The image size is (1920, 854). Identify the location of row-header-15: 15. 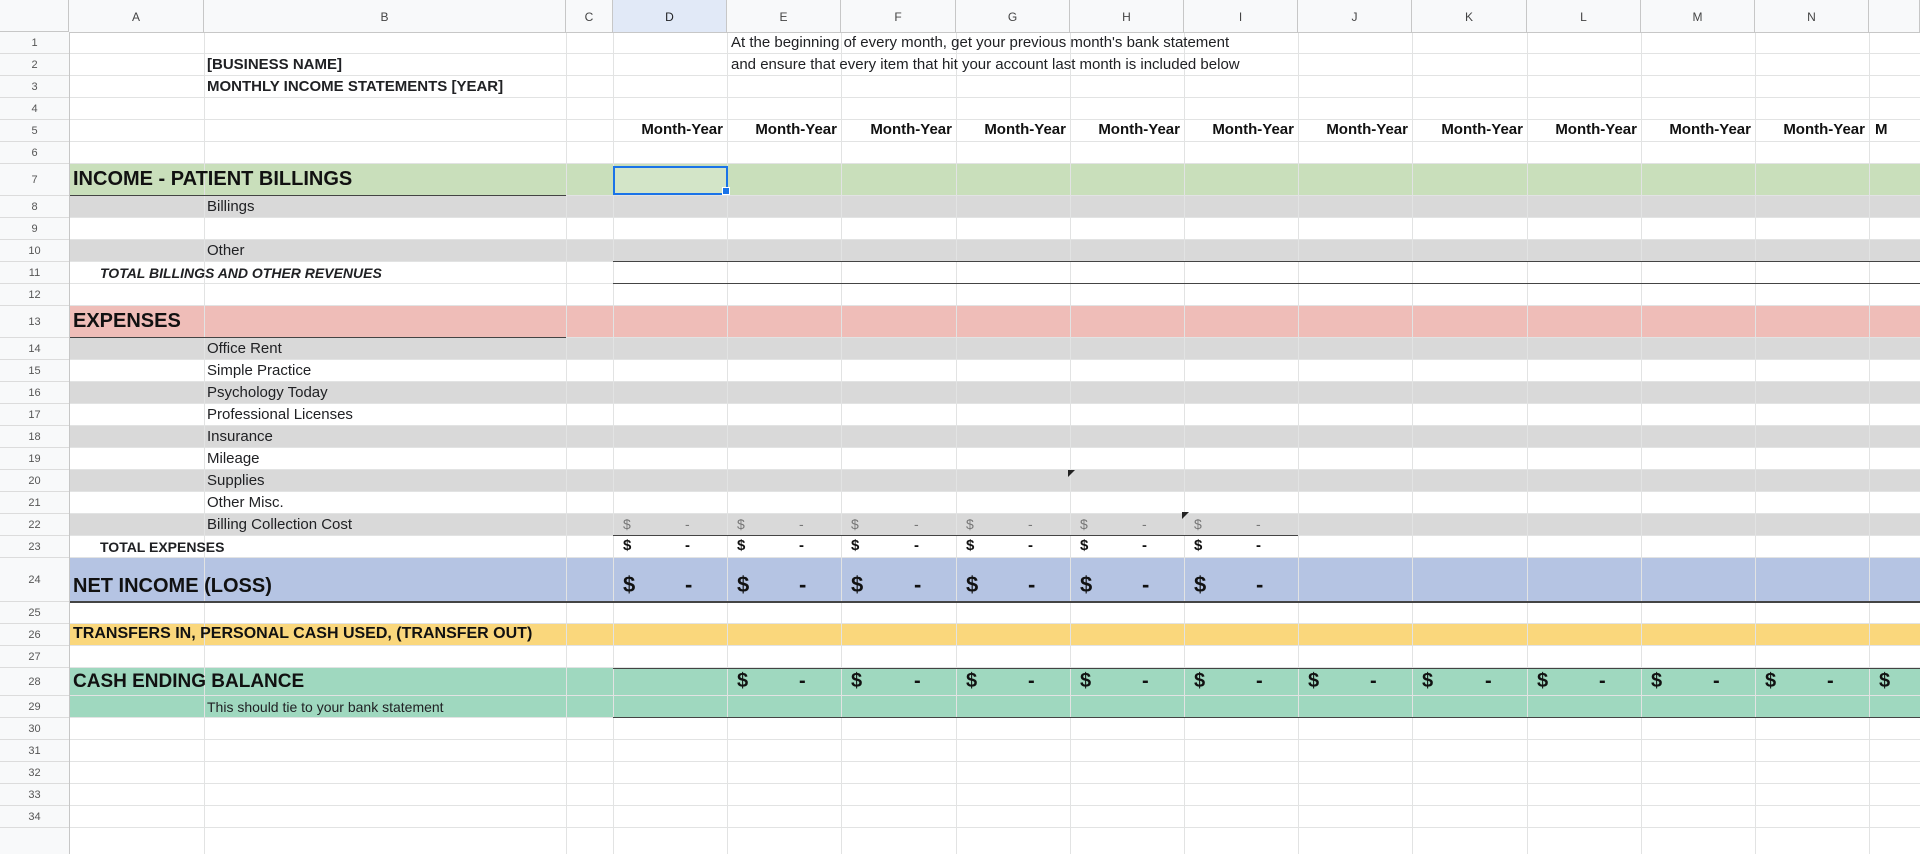
(34, 371).